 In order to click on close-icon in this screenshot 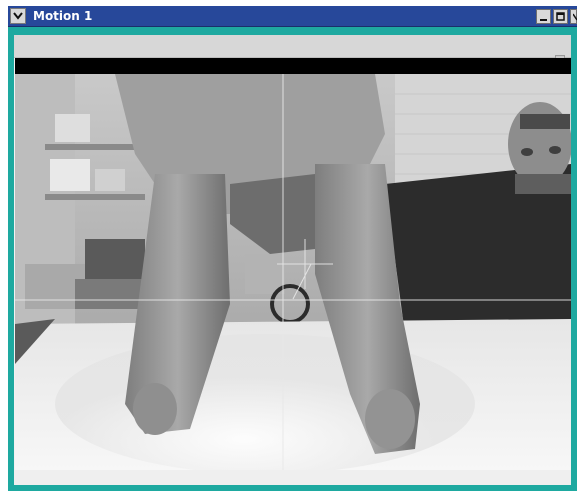, I will do `click(575, 17)`.